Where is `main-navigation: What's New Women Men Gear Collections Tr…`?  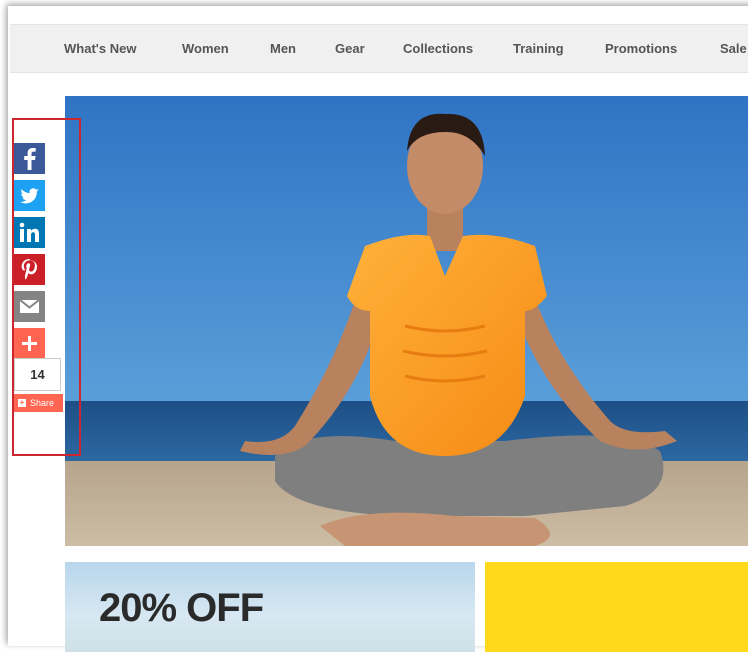 main-navigation: What's New Women Men Gear Collections Tr… is located at coordinates (379, 48).